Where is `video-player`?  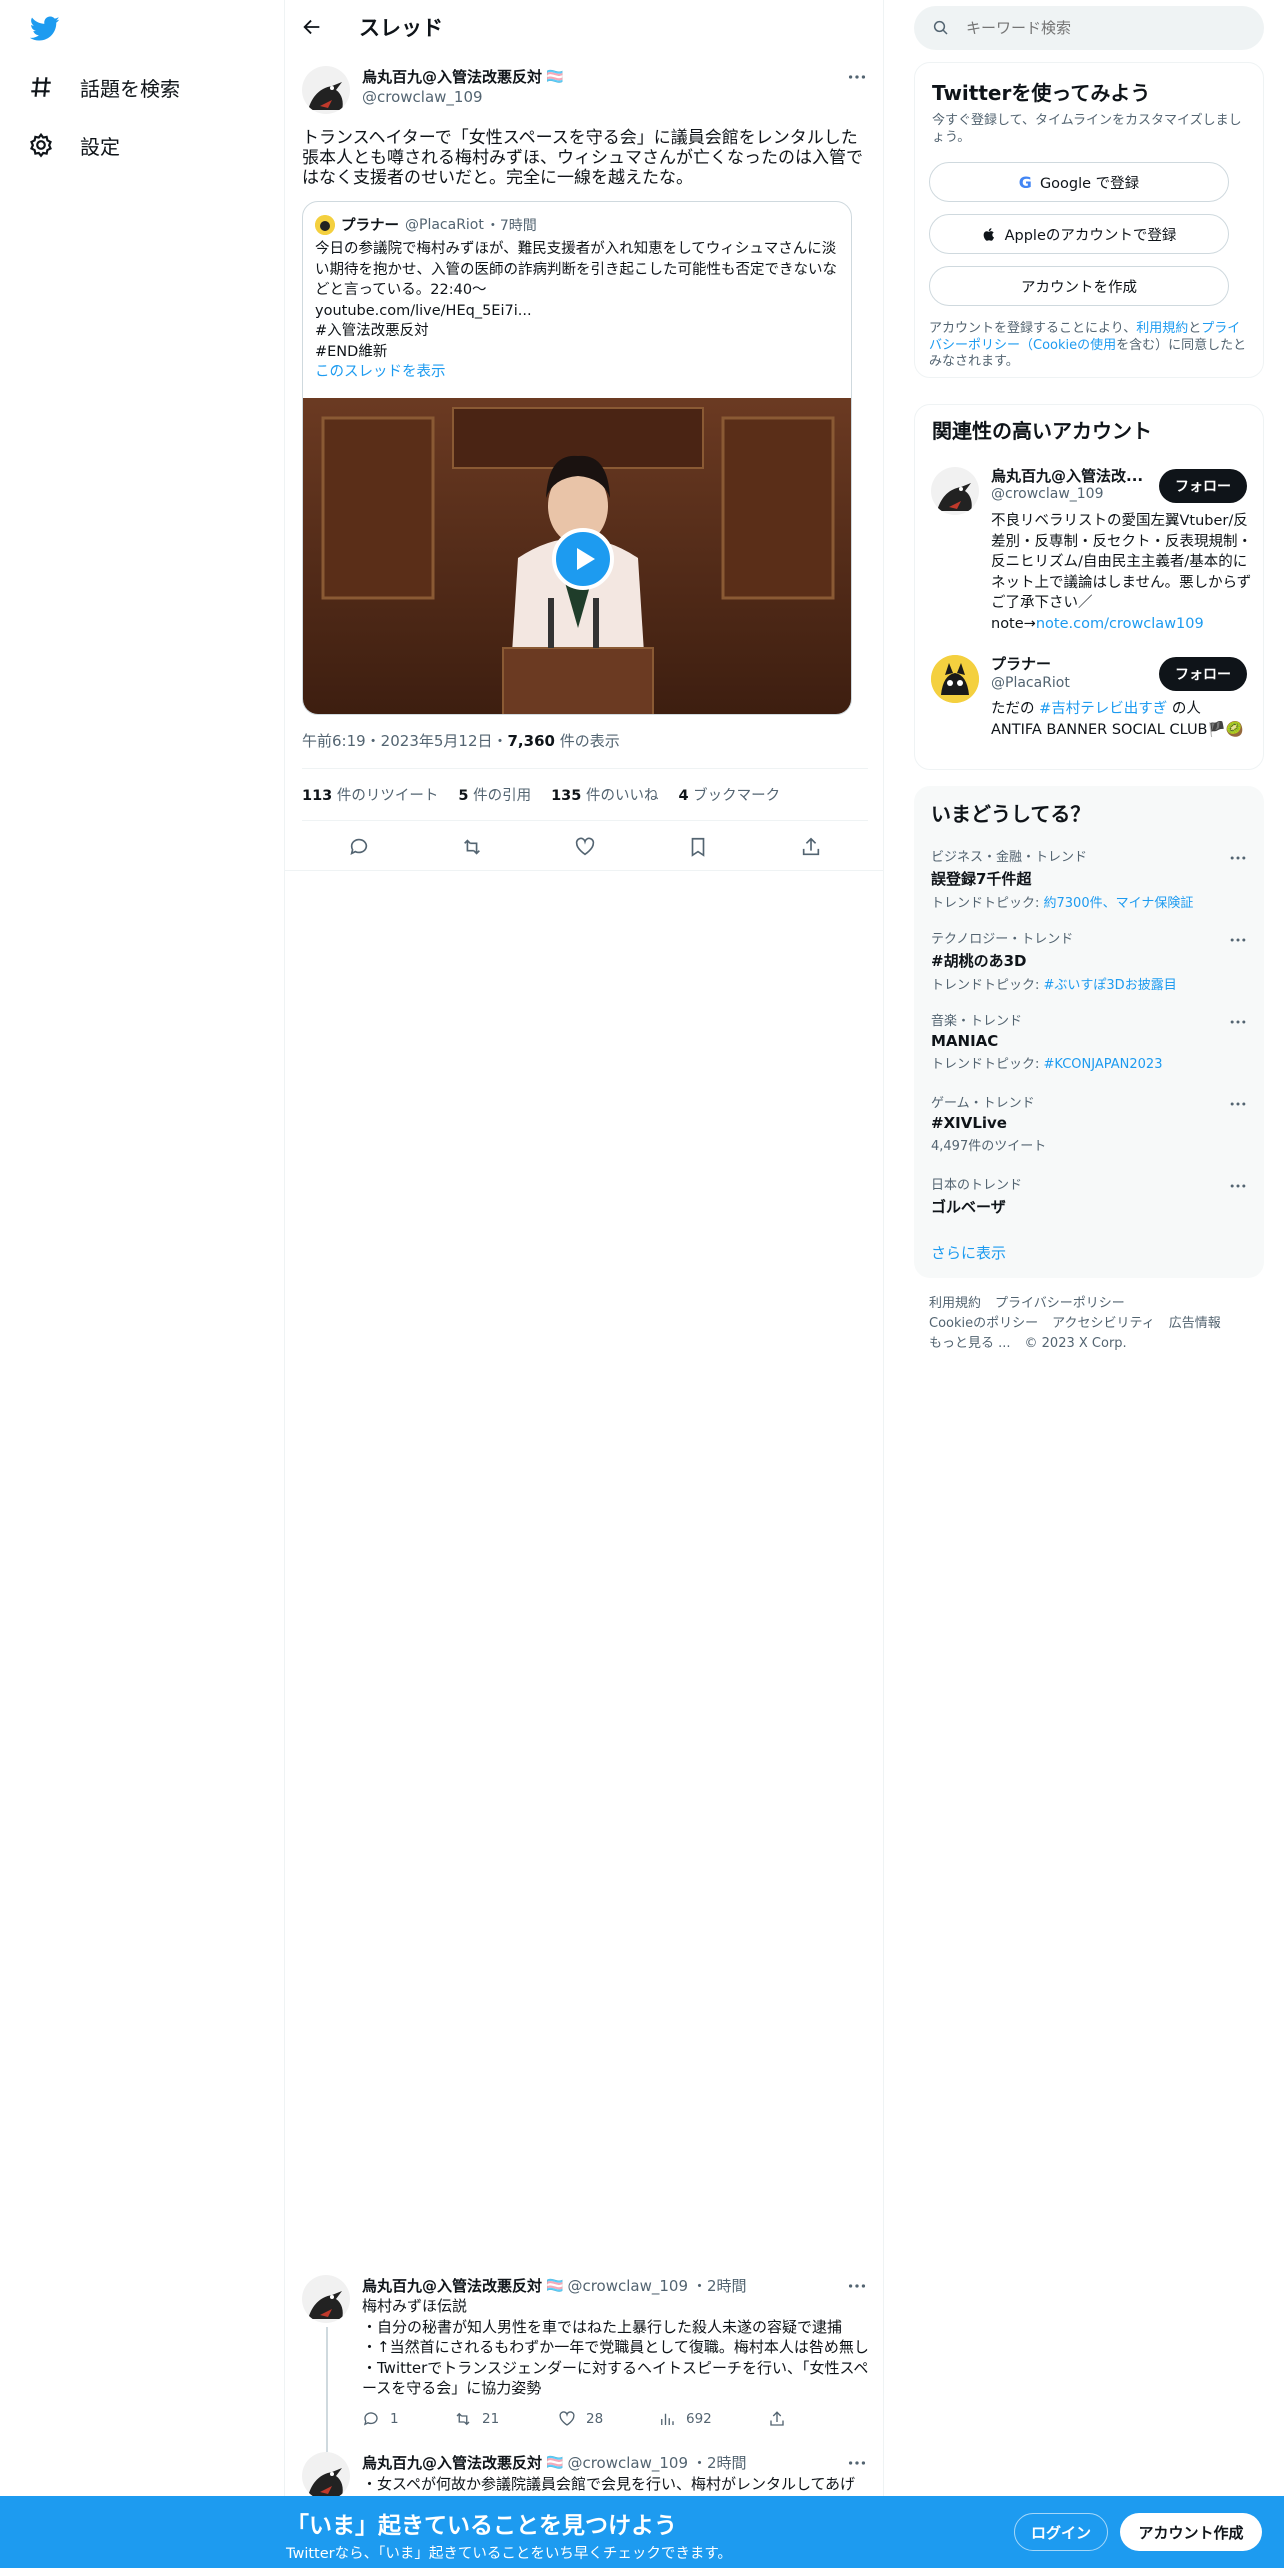 video-player is located at coordinates (577, 556).